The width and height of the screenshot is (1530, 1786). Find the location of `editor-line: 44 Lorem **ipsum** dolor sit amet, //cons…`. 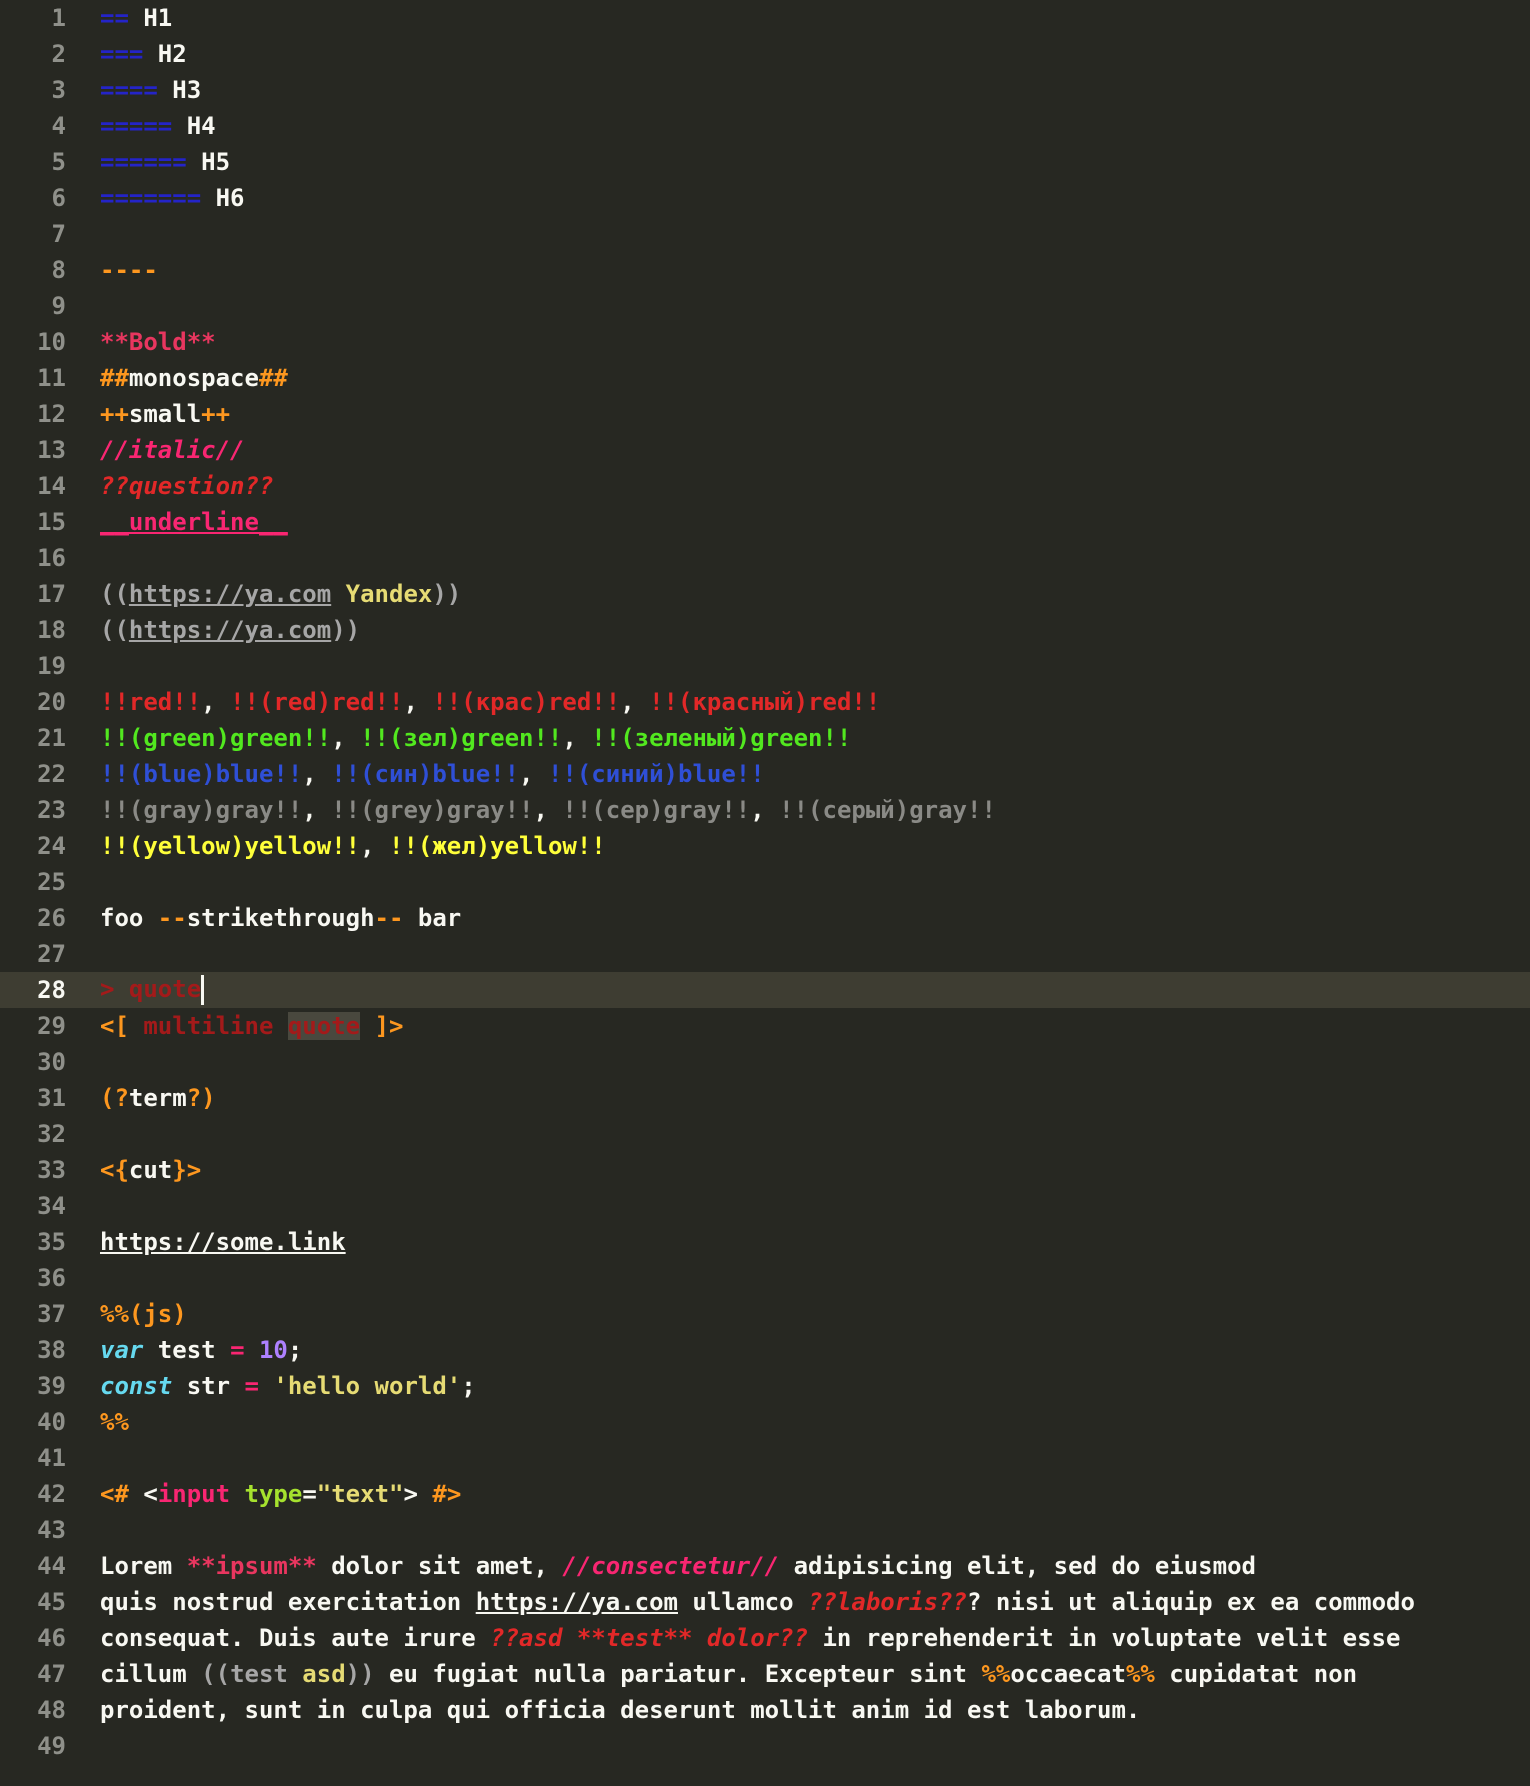

editor-line: 44 Lorem **ipsum** dolor sit amet, //cons… is located at coordinates (765, 1566).